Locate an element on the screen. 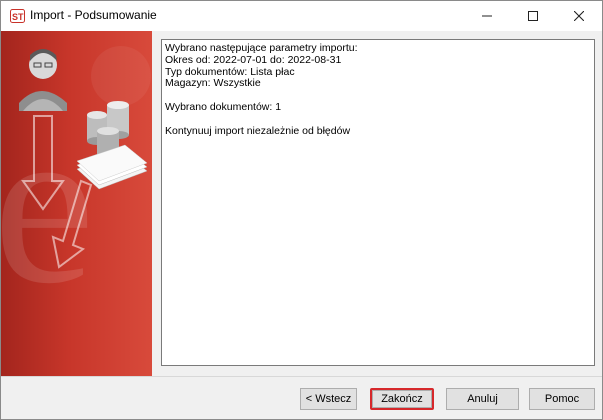 Image resolution: width=603 pixels, height=420 pixels. summary-line is located at coordinates (378, 120).